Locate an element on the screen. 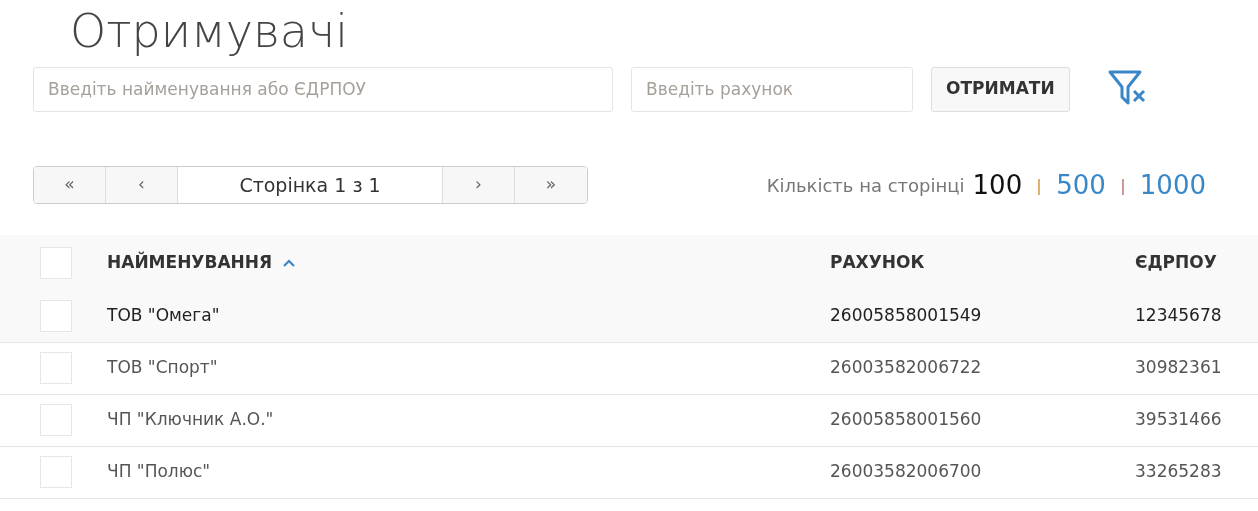 The image size is (1258, 511). table-row: ТОВ "Спорт" 26003582006722 30982361 is located at coordinates (629, 368).